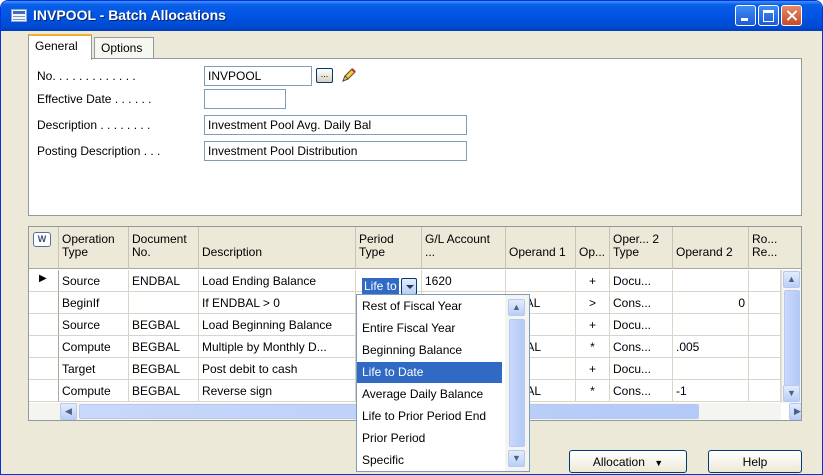  Describe the element at coordinates (349, 75) in the screenshot. I see `edit-pencil-icon` at that location.